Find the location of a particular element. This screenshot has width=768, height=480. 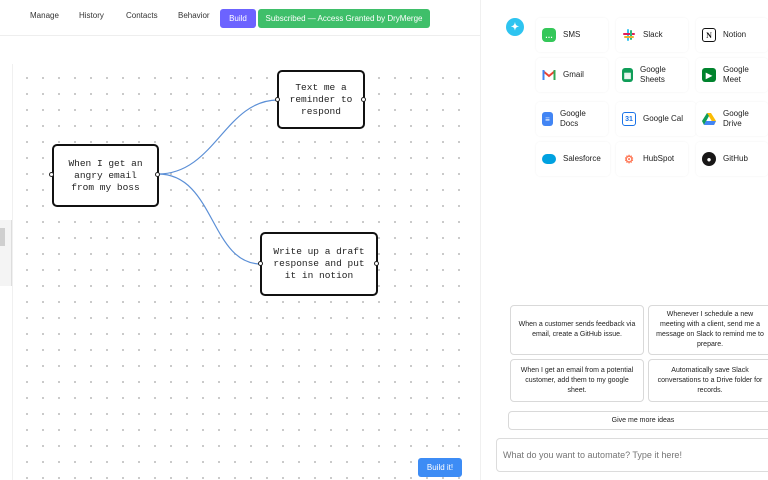

node-action2-out-port is located at coordinates (376, 263).